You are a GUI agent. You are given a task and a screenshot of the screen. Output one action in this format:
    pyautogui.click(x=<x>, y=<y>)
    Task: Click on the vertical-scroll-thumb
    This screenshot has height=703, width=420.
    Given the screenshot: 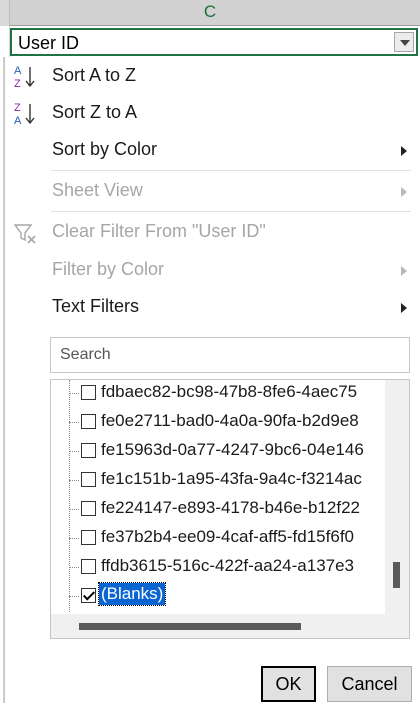 What is the action you would take?
    pyautogui.click(x=396, y=575)
    